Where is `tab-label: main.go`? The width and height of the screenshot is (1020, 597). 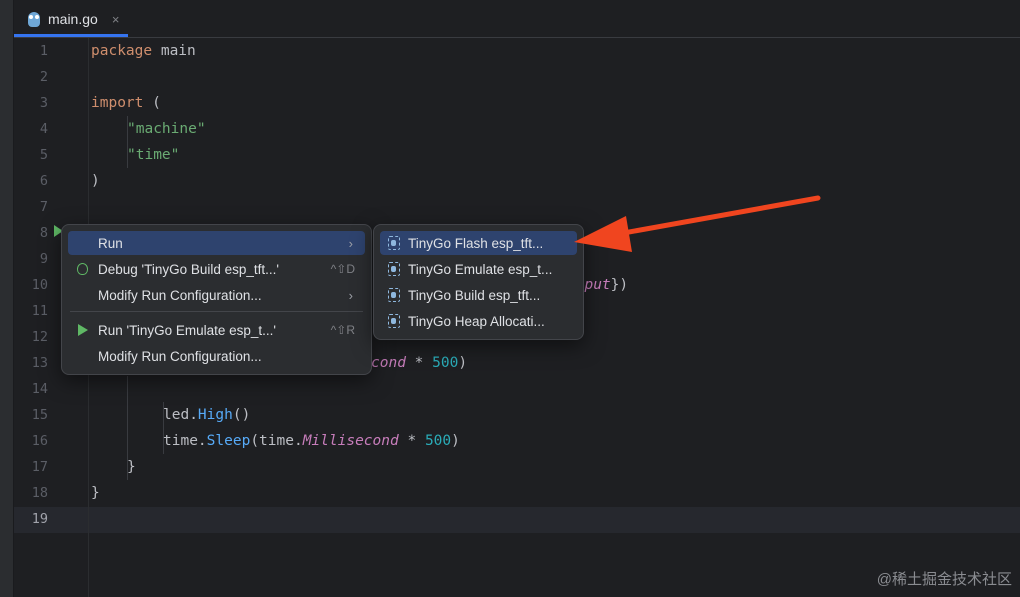
tab-label: main.go is located at coordinates (73, 19).